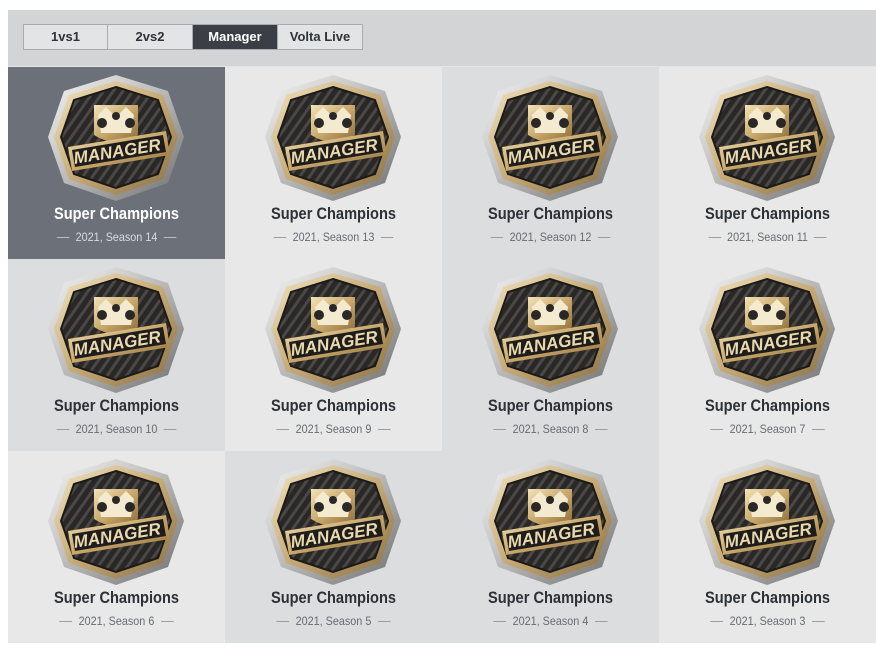 Image resolution: width=876 pixels, height=648 pixels. I want to click on award-card: MANAGER Super Champions 2021, Season 9, so click(333, 355).